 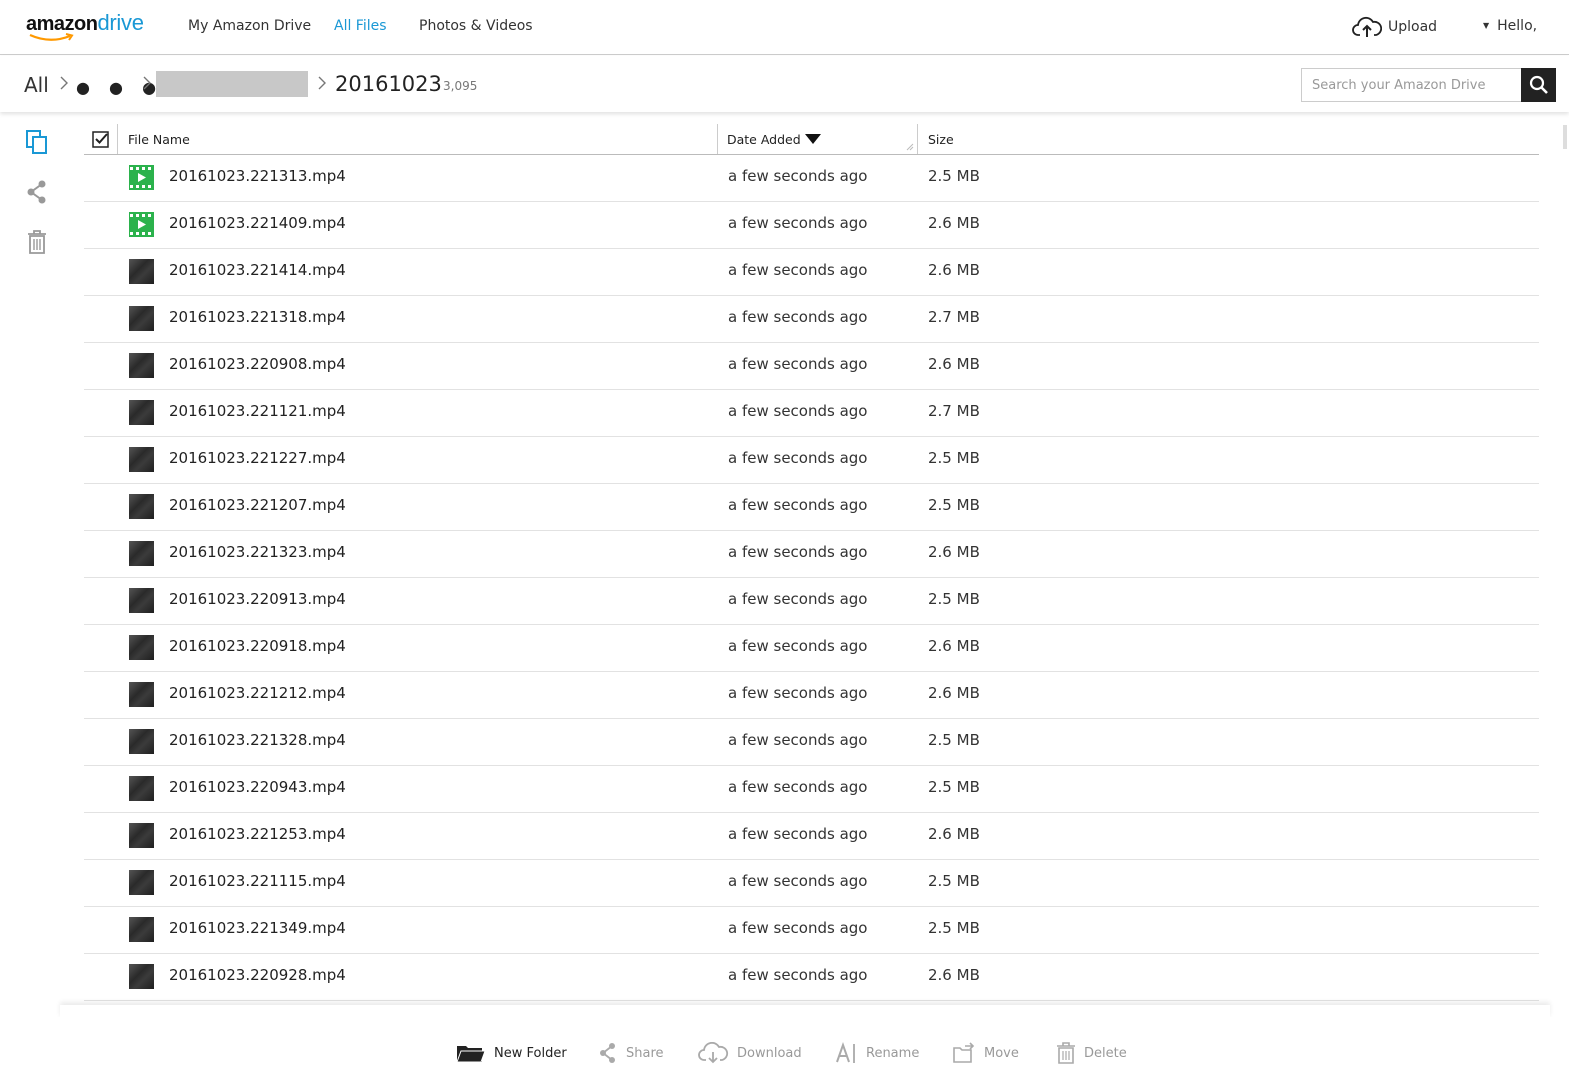 What do you see at coordinates (257, 834) in the screenshot?
I see `file-name: 20161023.221253.mp4` at bounding box center [257, 834].